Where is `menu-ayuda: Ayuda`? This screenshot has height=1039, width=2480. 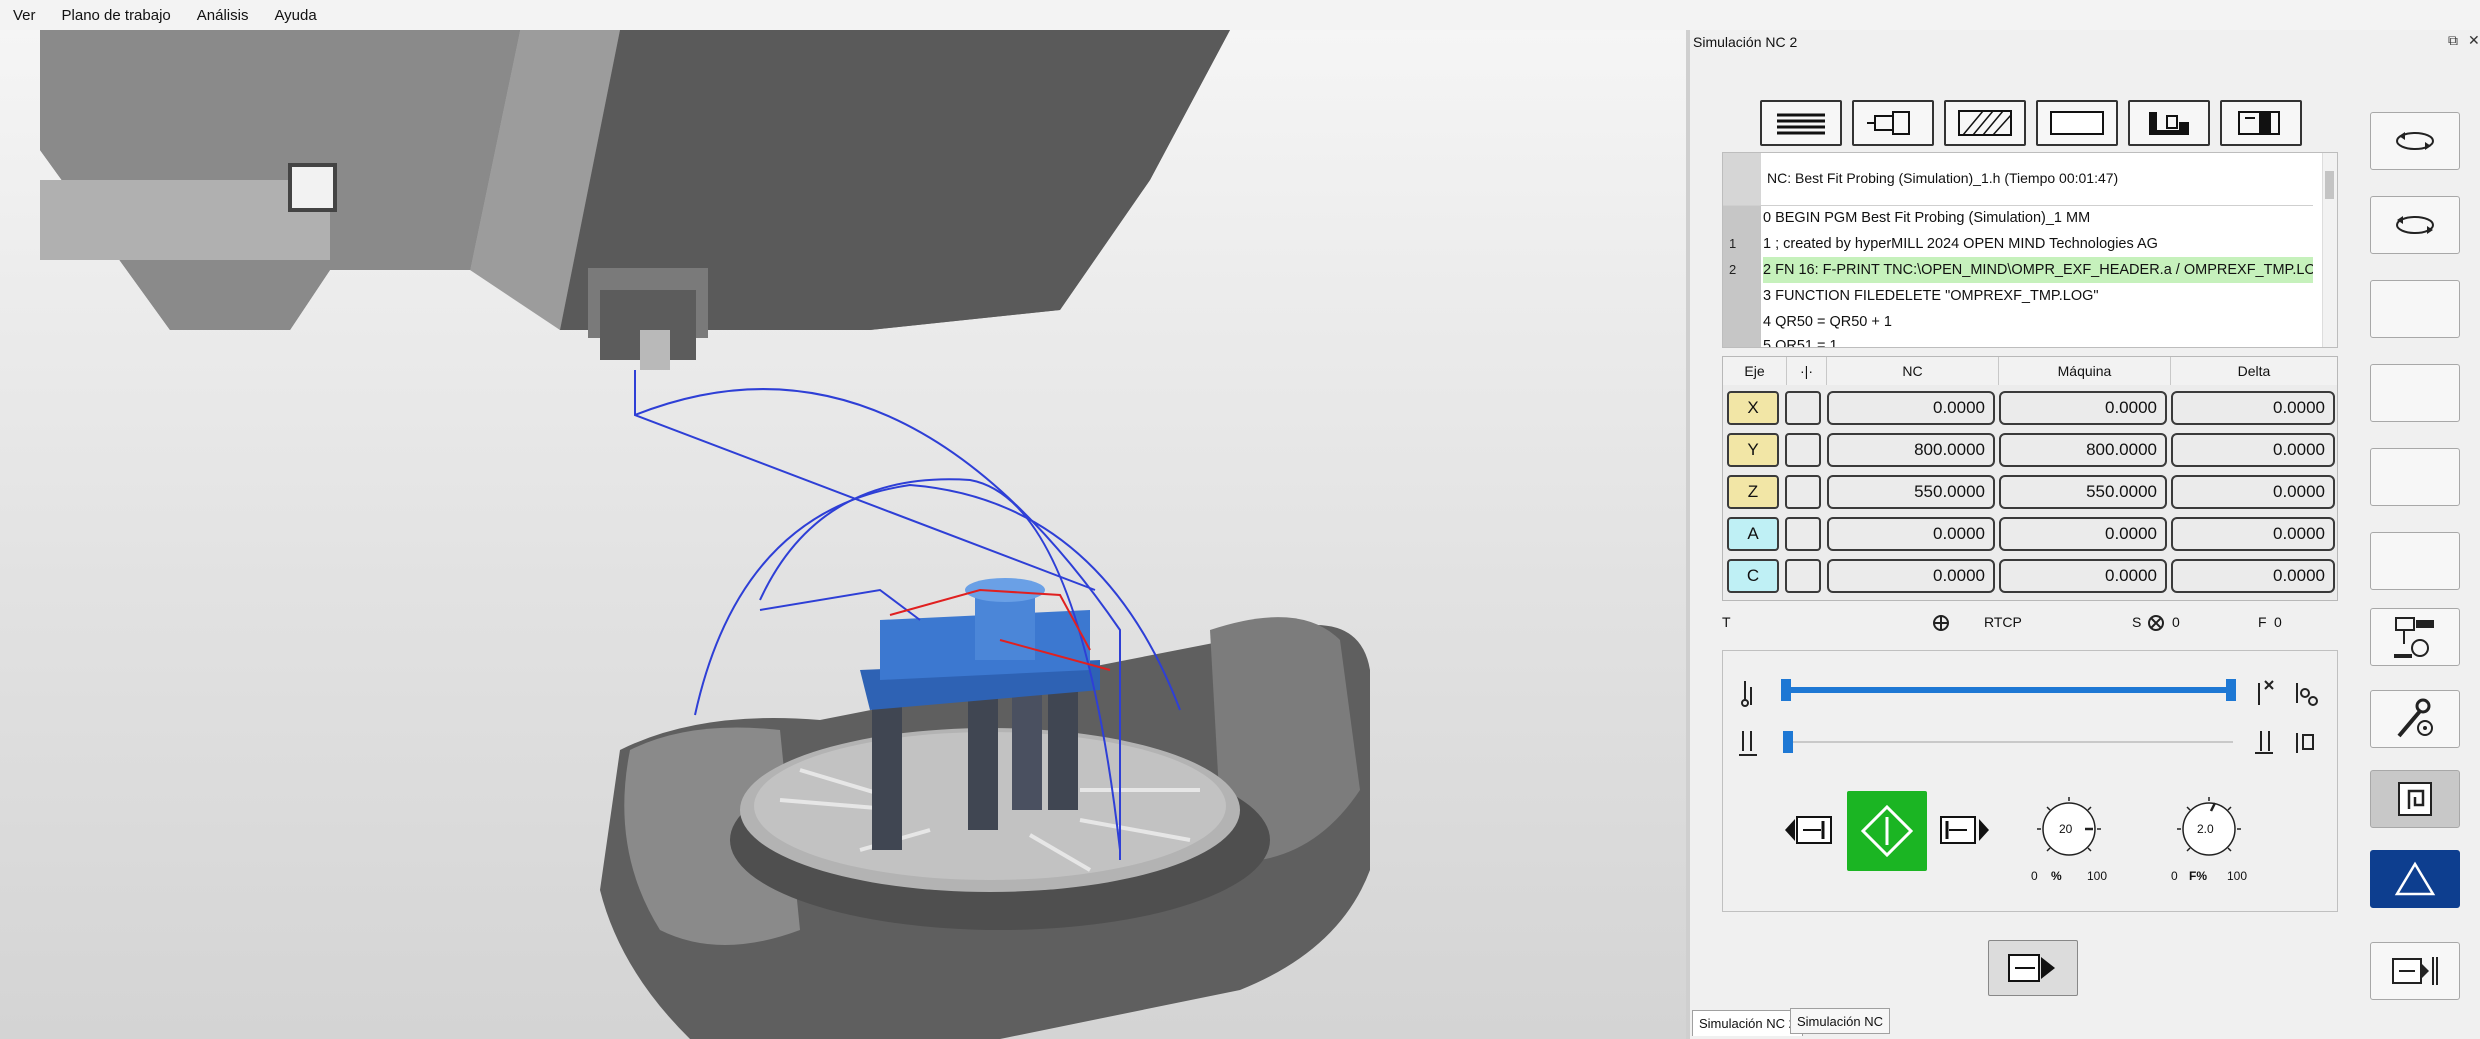
menu-ayuda: Ayuda is located at coordinates (295, 15).